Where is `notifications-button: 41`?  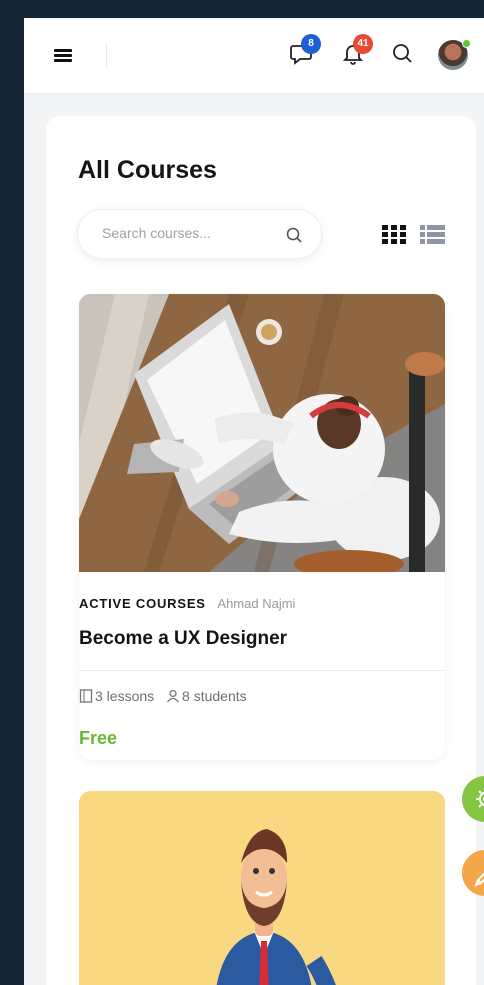 notifications-button: 41 is located at coordinates (356, 52).